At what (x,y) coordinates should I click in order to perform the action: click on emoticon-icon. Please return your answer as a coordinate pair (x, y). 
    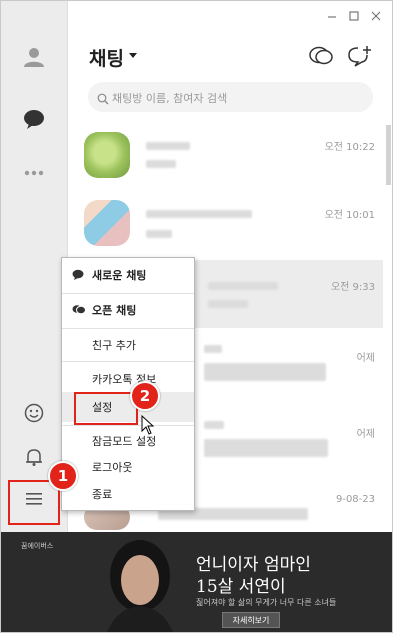
    Looking at the image, I should click on (34, 413).